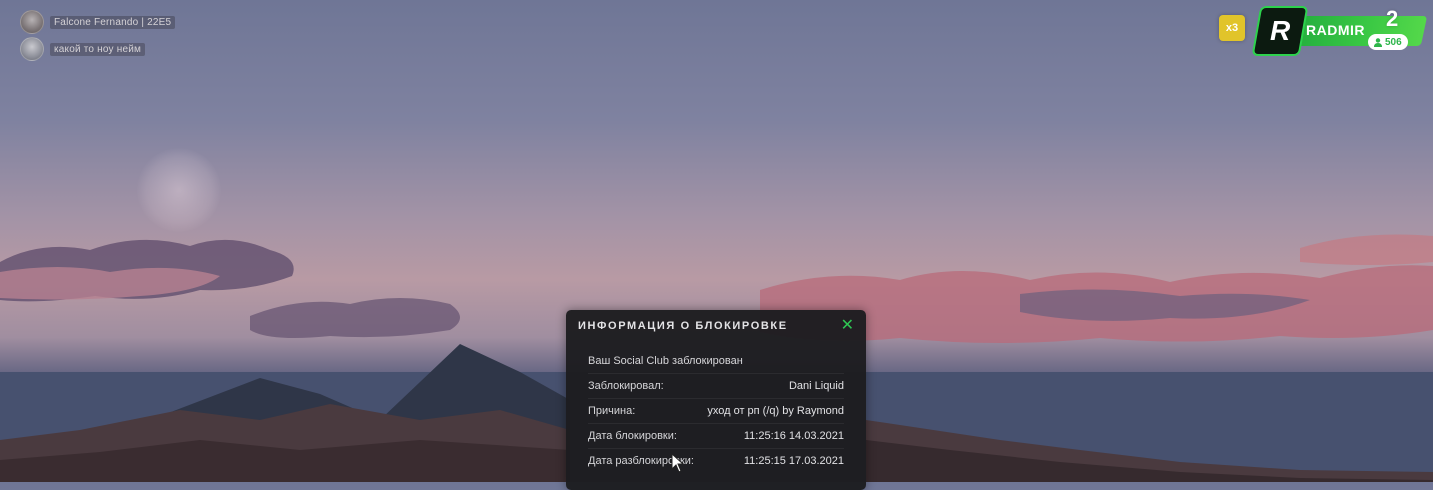  I want to click on player-name: Falcone Fernando | 22E5, so click(113, 22).